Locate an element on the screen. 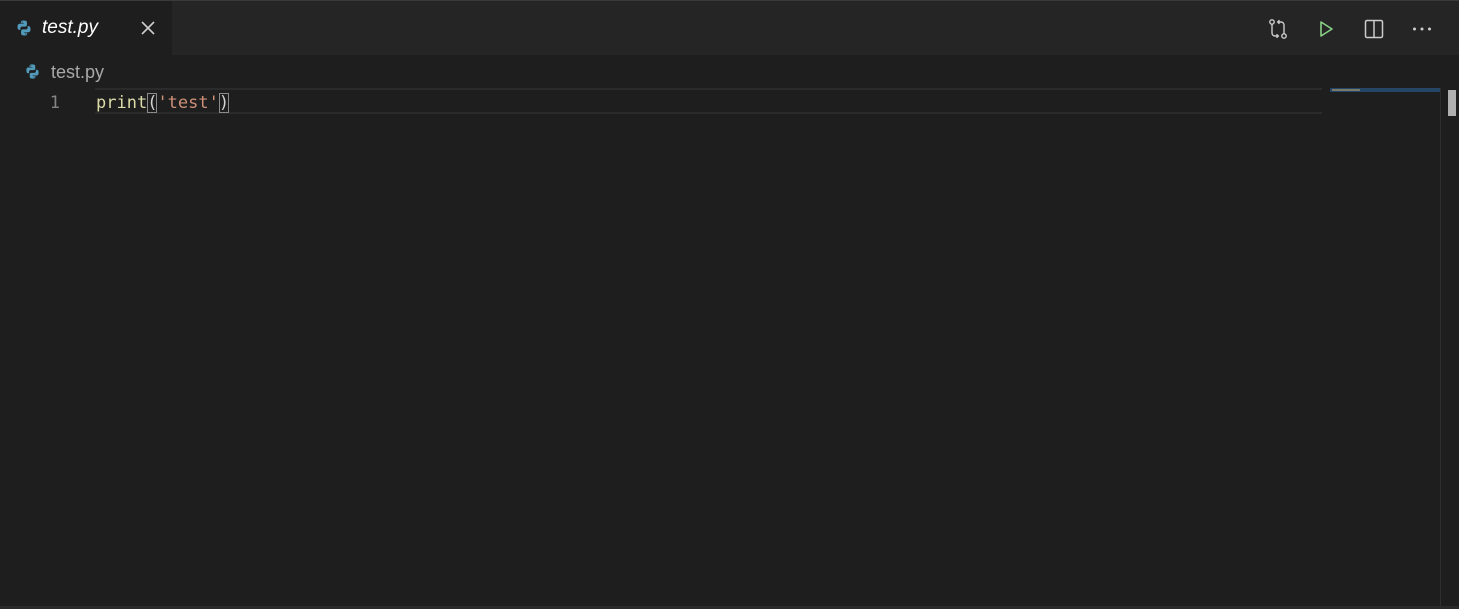  breadcrumb: test.py is located at coordinates (729, 72).